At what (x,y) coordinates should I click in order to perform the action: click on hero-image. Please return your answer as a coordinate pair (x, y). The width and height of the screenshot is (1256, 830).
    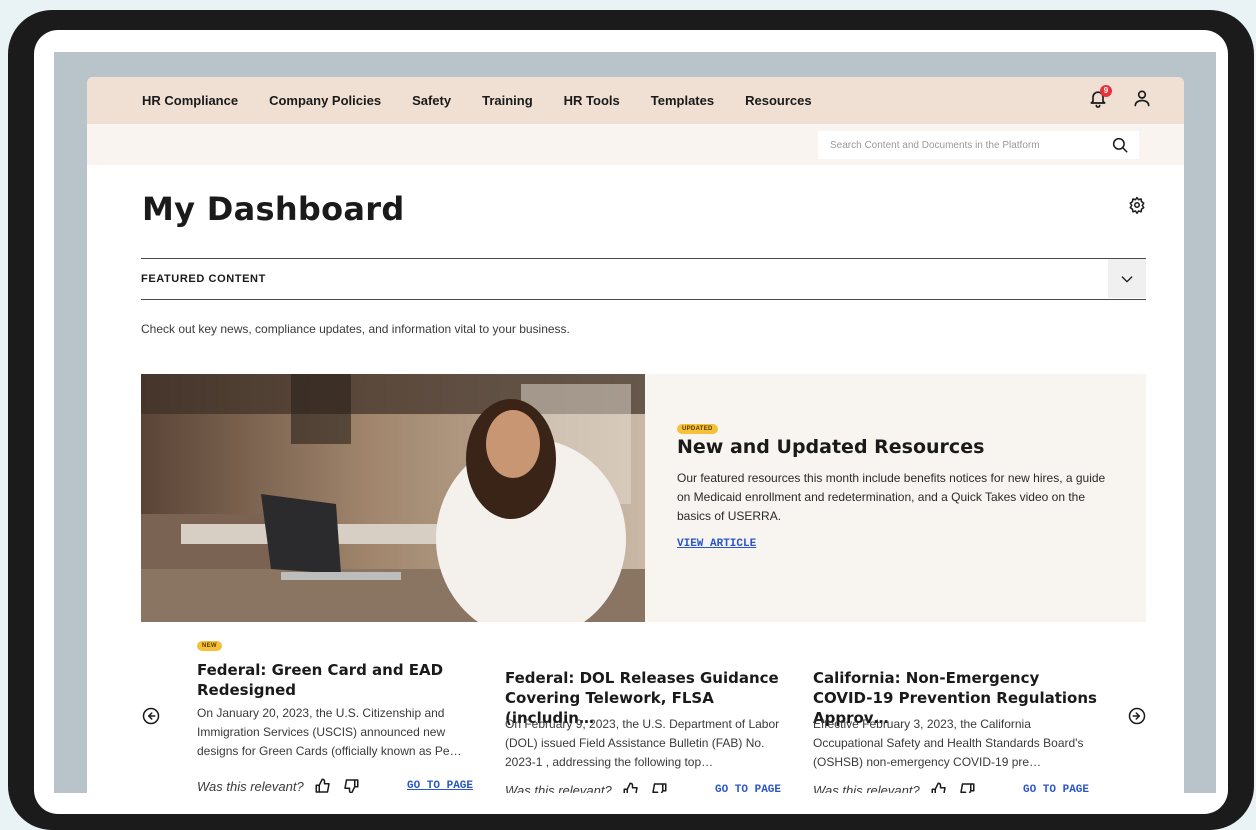
    Looking at the image, I should click on (393, 498).